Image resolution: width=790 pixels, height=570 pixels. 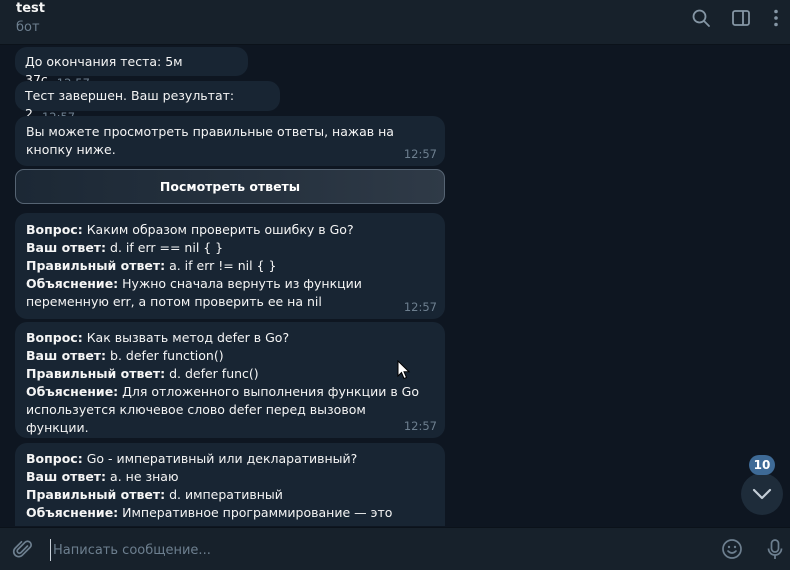 I want to click on mouse-cursor-icon, so click(x=404, y=370).